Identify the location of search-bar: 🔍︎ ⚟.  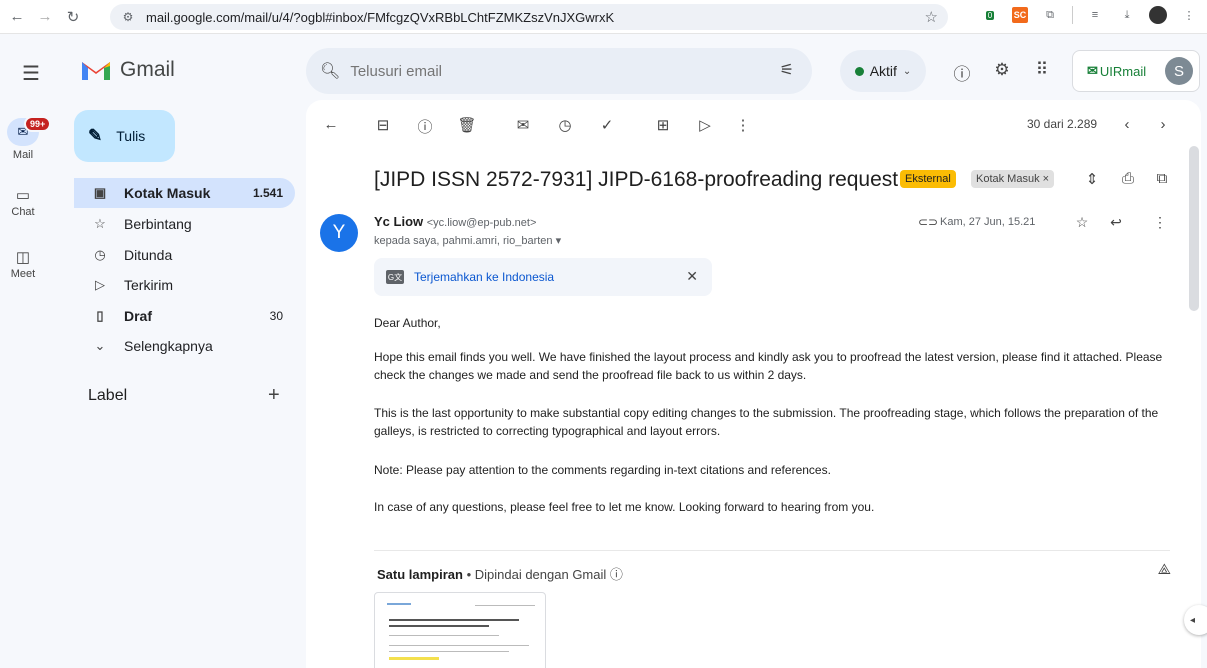
(559, 71).